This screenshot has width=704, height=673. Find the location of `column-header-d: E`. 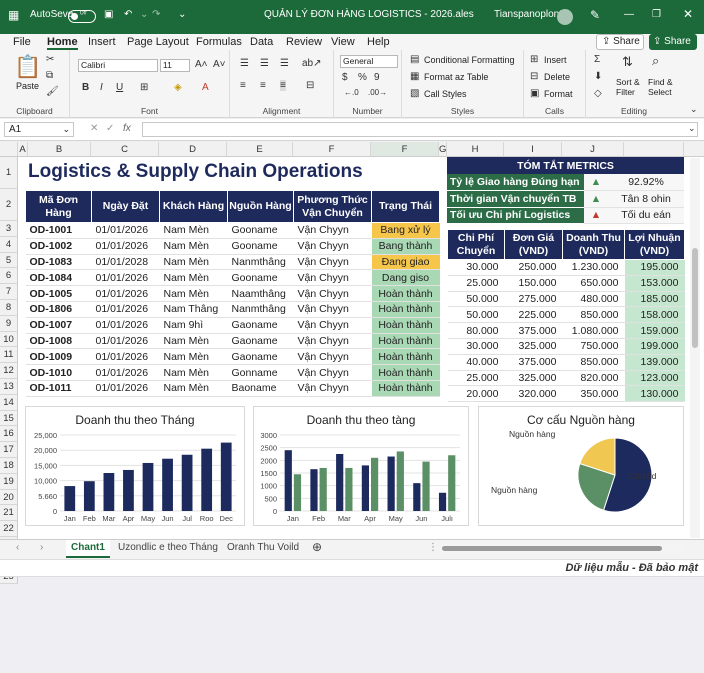

column-header-d: E is located at coordinates (260, 149).